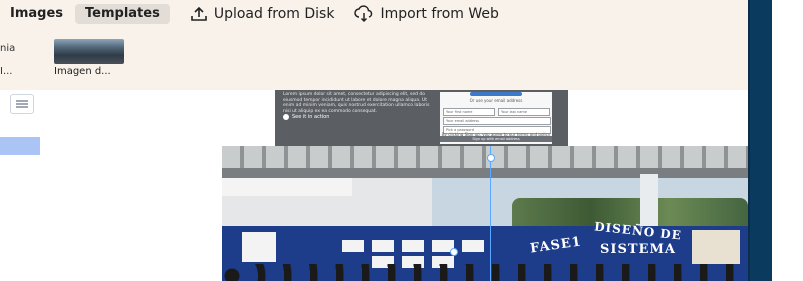 The height and width of the screenshot is (281, 803). Describe the element at coordinates (760, 140) in the screenshot. I see `right-sidebar-strip` at that location.